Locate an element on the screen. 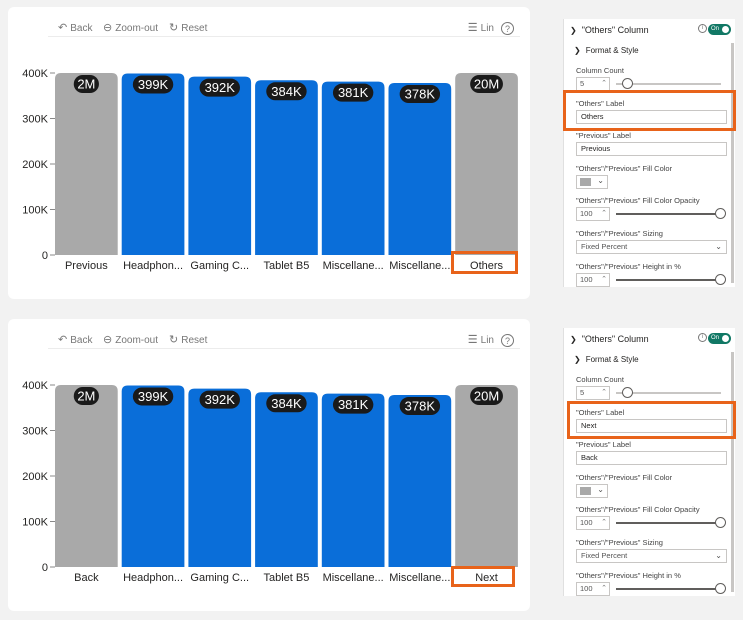 This screenshot has height=620, width=743. bar-value-label: 384K is located at coordinates (286, 403).